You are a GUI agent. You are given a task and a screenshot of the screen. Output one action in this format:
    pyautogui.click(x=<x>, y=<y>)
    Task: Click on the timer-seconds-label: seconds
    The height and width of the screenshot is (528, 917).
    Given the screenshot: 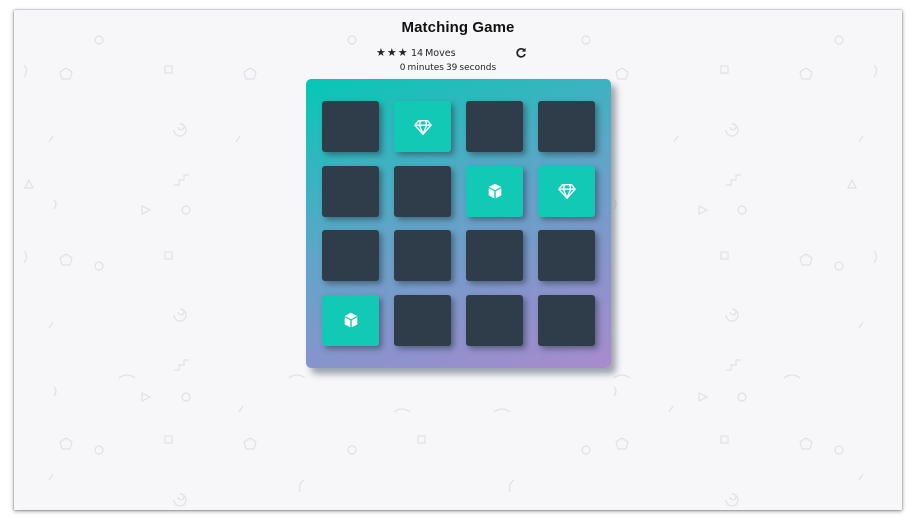 What is the action you would take?
    pyautogui.click(x=478, y=68)
    